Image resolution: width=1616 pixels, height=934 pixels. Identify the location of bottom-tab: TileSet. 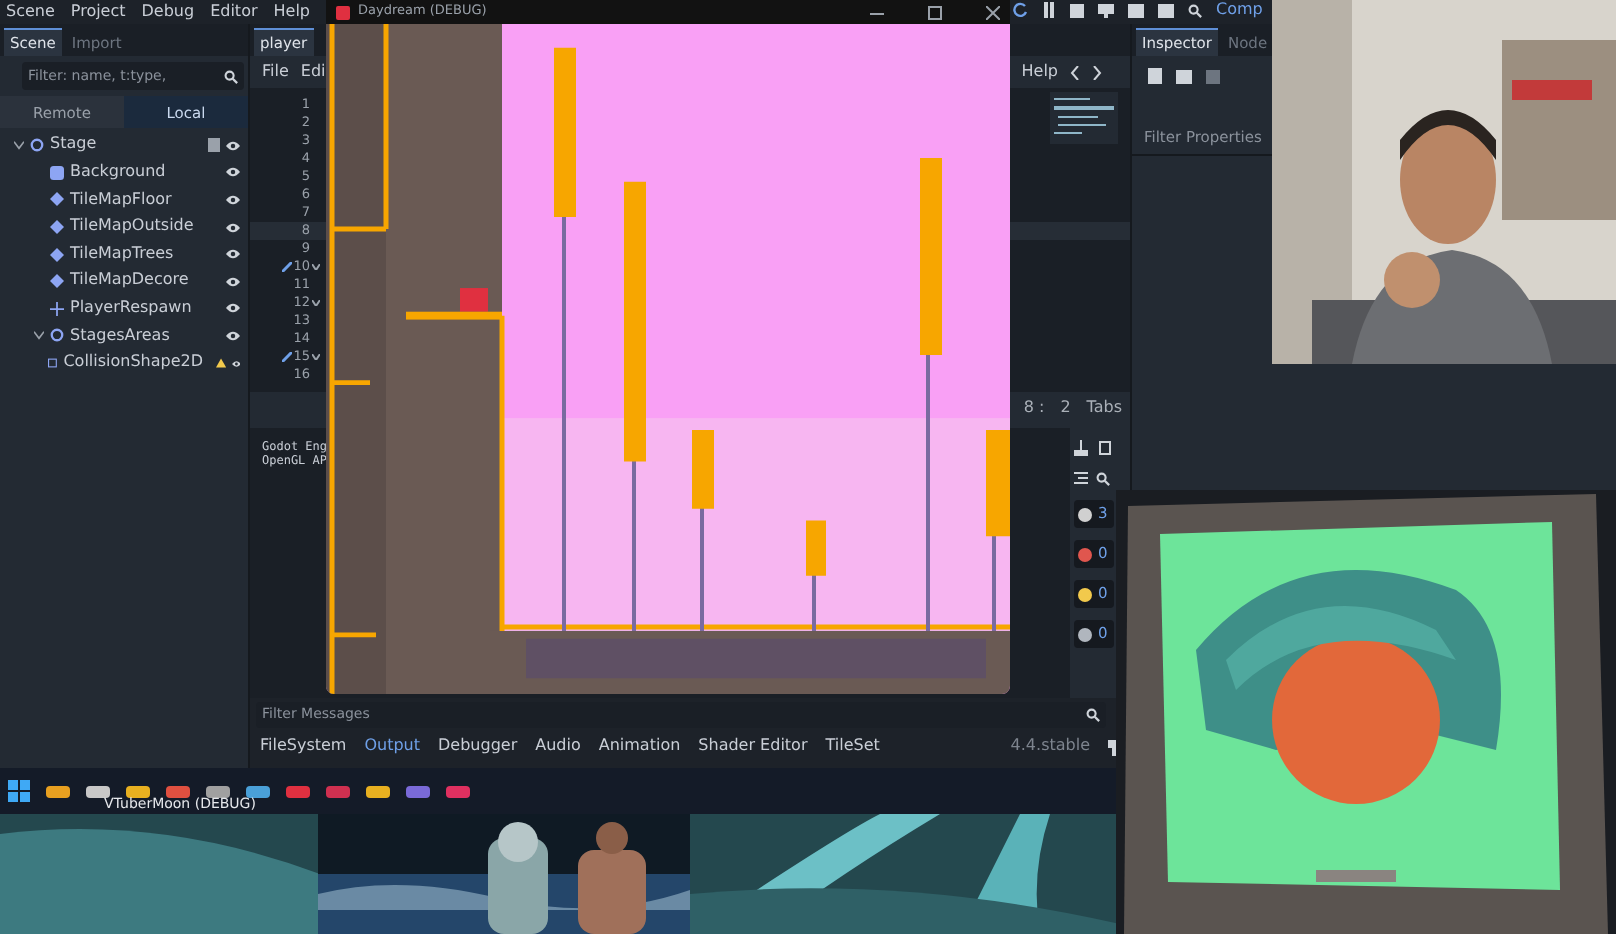
(852, 747).